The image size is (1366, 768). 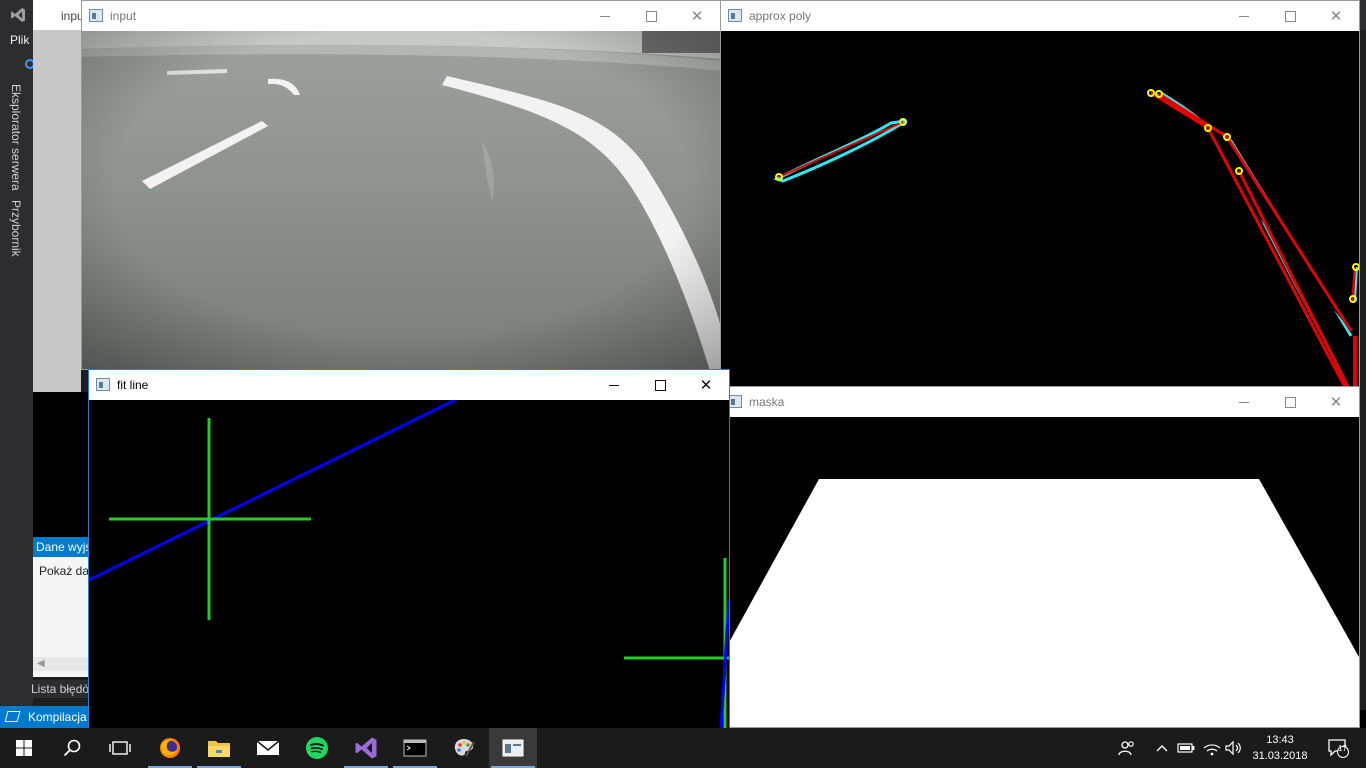 I want to click on window-title: fit line, so click(x=133, y=385).